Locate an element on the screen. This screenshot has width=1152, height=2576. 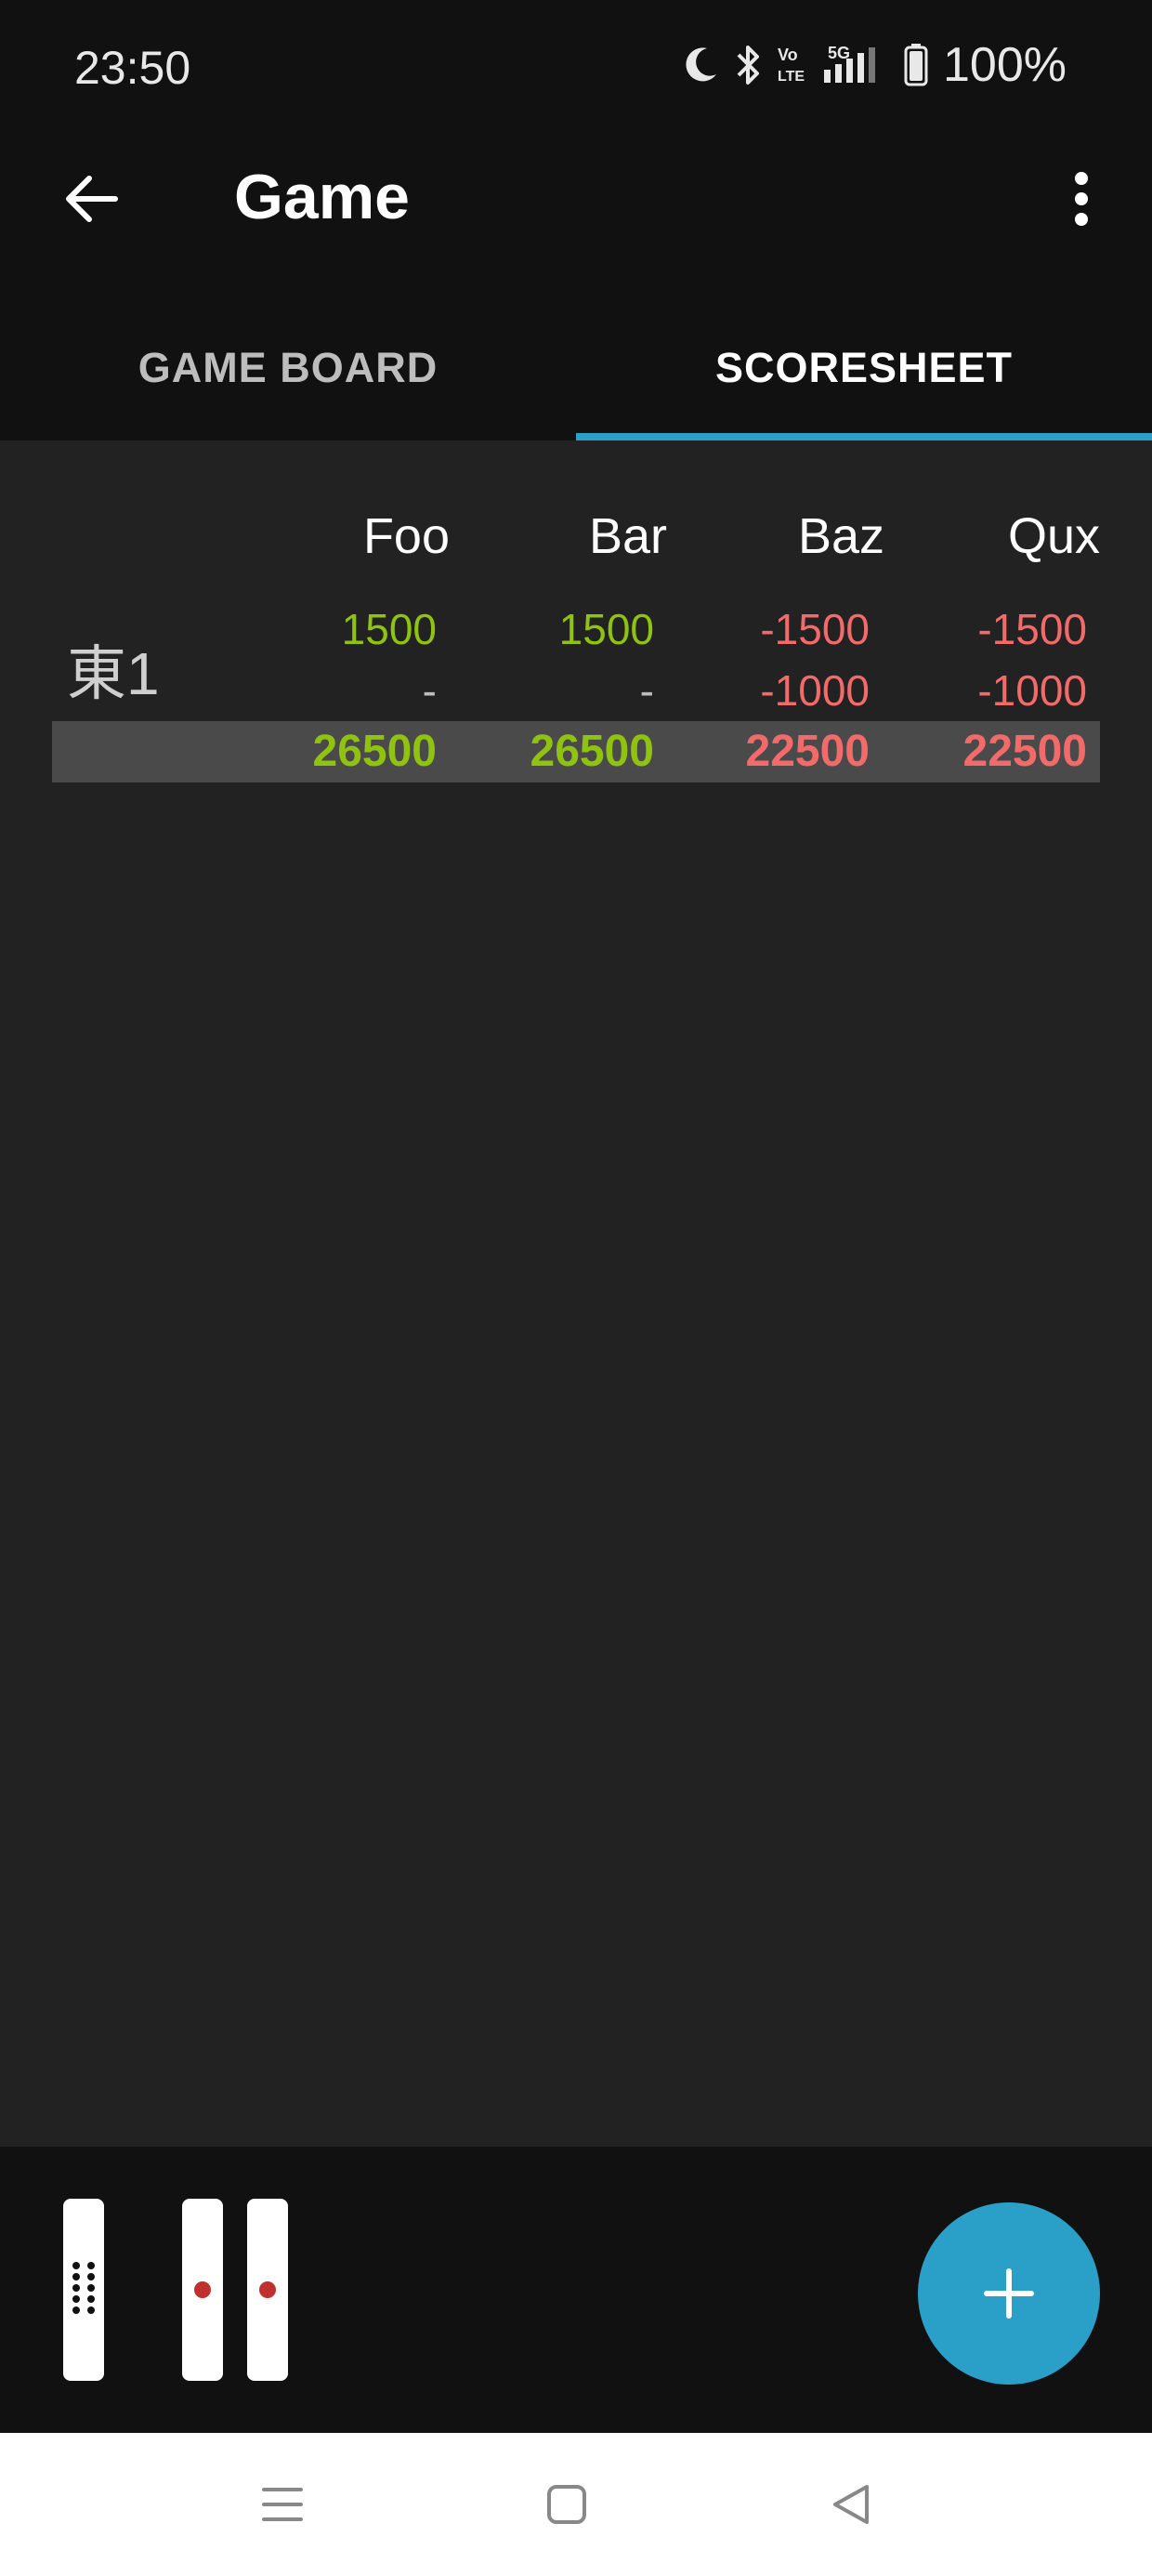
player-name: Baz is located at coordinates (840, 536).